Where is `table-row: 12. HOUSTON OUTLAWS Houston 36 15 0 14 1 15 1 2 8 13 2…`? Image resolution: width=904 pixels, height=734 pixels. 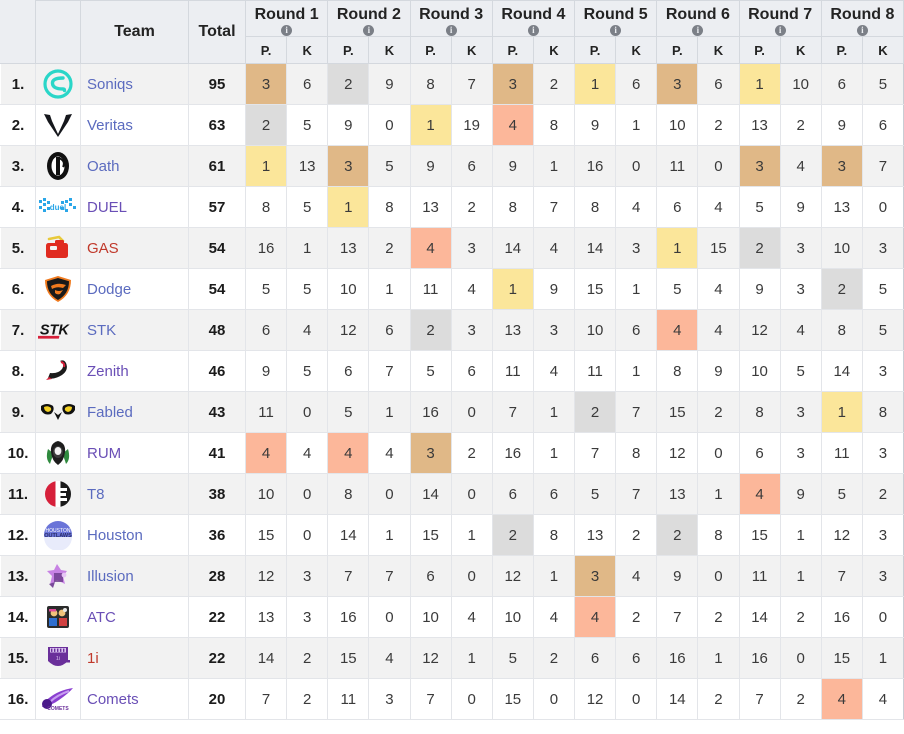 table-row: 12. HOUSTON OUTLAWS Houston 36 15 0 14 1 15 1 2 8 13 2… is located at coordinates (452, 535).